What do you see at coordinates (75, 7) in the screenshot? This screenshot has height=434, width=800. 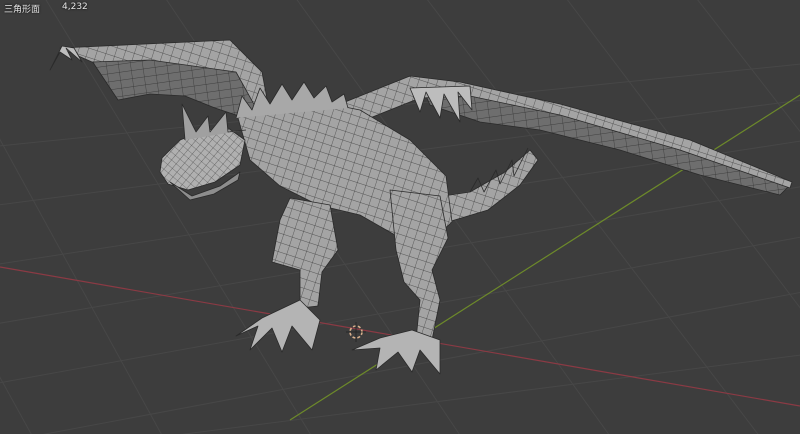 I see `triangles-count: 4,232` at bounding box center [75, 7].